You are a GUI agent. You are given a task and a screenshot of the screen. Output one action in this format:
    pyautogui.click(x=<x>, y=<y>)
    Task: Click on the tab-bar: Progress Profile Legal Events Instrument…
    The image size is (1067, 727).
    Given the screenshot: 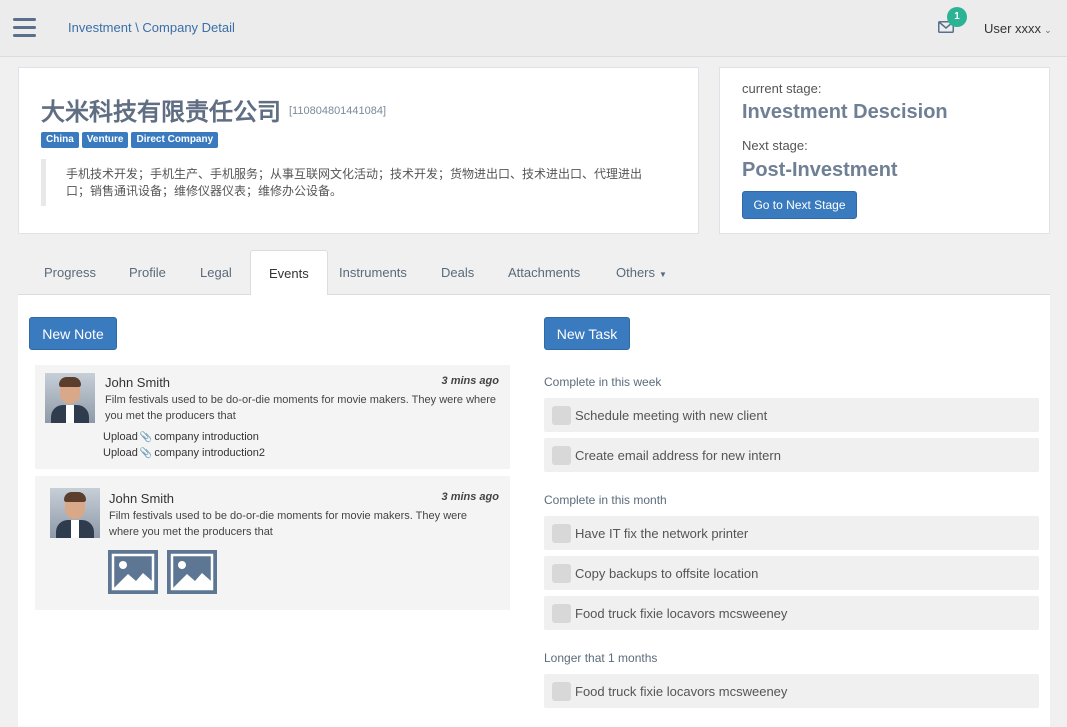 What is the action you would take?
    pyautogui.click(x=534, y=273)
    